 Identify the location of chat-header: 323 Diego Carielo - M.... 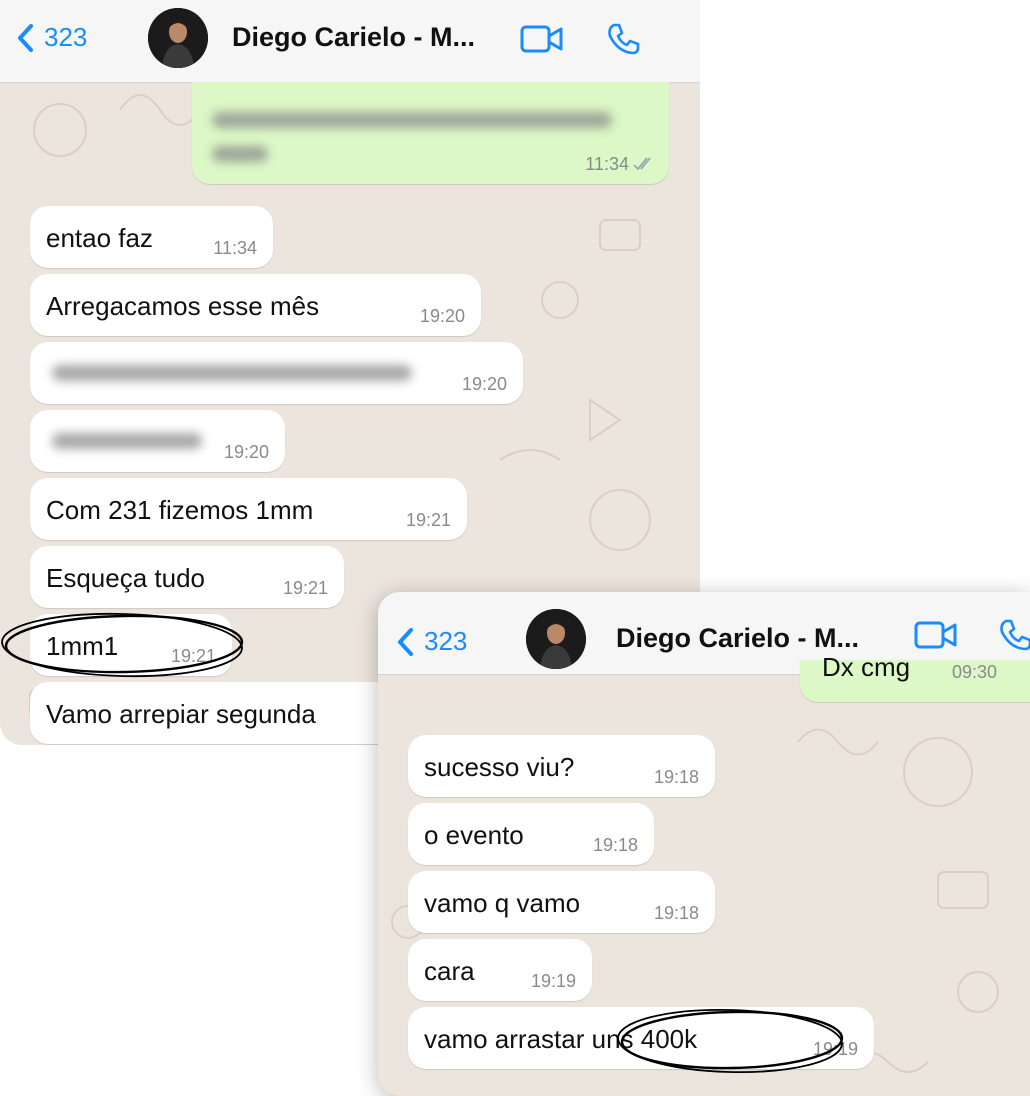
(350, 41).